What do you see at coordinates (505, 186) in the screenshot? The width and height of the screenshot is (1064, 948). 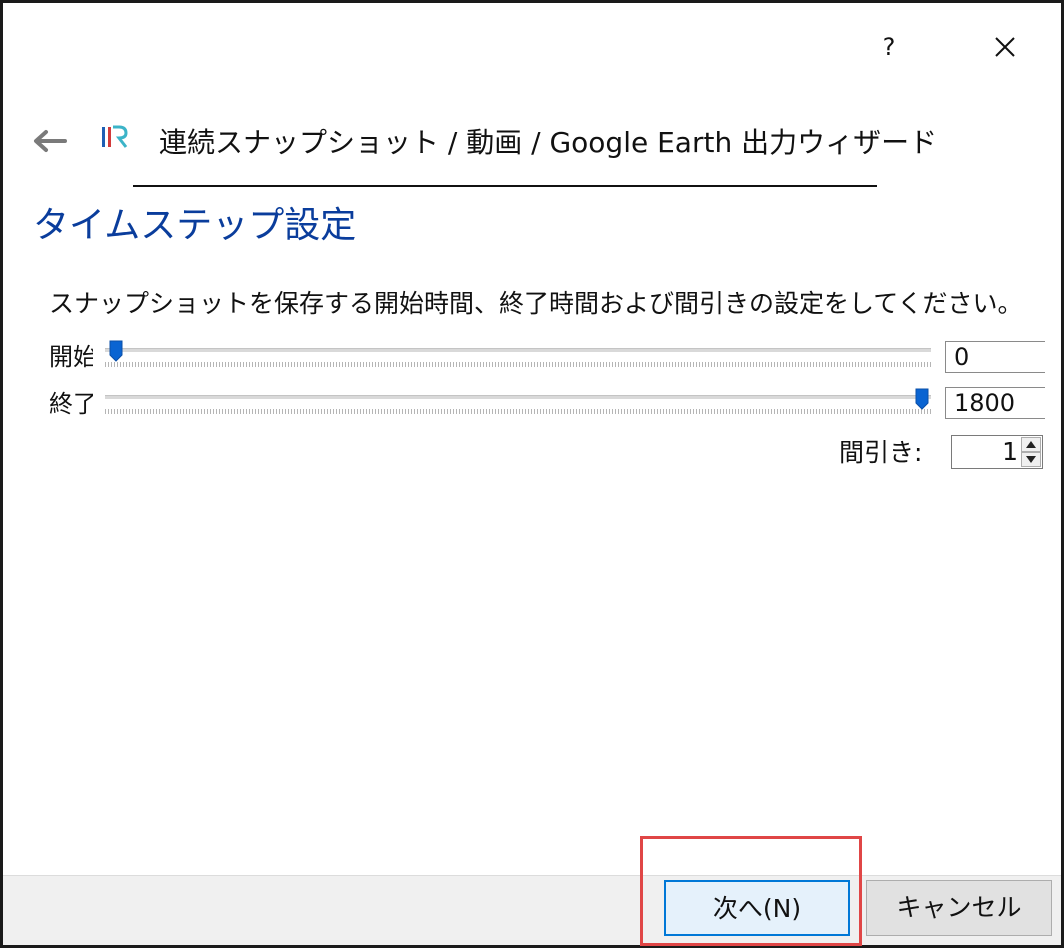 I see `header-divider` at bounding box center [505, 186].